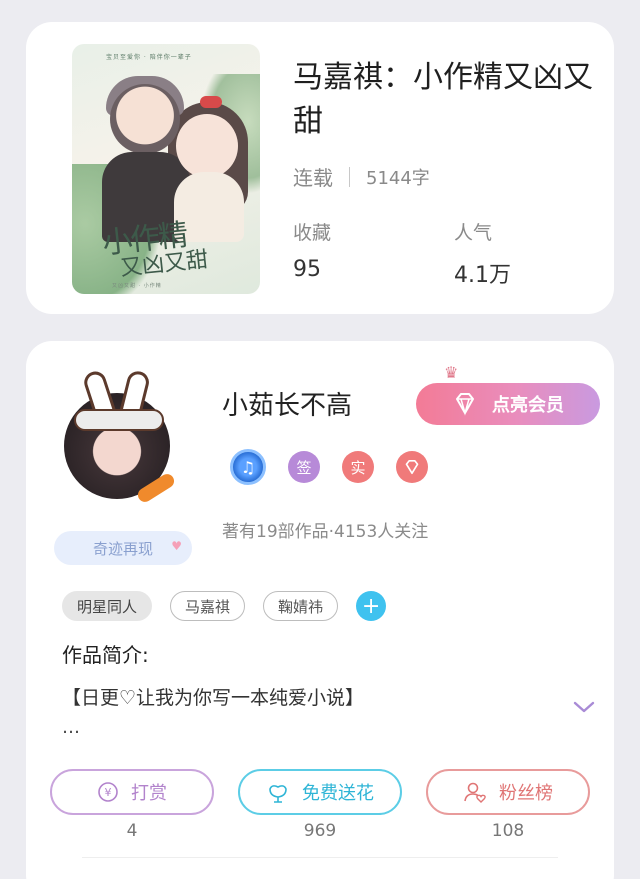 Image resolution: width=640 pixels, height=879 pixels. I want to click on intro-text: 【日更♡让我为你写一本纯爱小说】, so click(213, 698).